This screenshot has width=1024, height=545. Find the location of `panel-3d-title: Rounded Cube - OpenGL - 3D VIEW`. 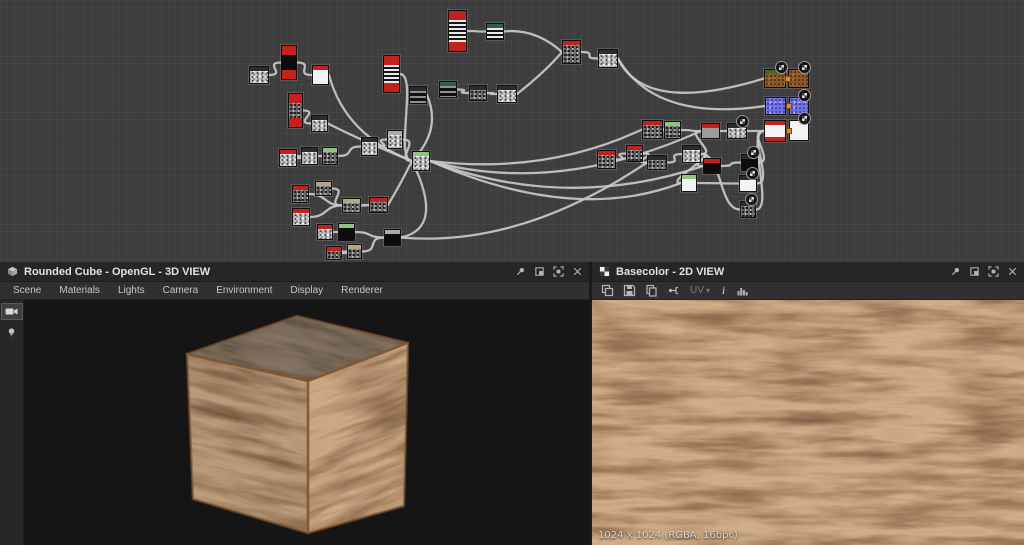

panel-3d-title: Rounded Cube - OpenGL - 3D VIEW is located at coordinates (117, 271).